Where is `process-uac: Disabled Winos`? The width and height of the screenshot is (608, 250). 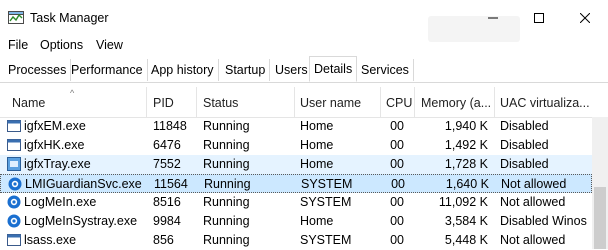
process-uac: Disabled Winos is located at coordinates (543, 221).